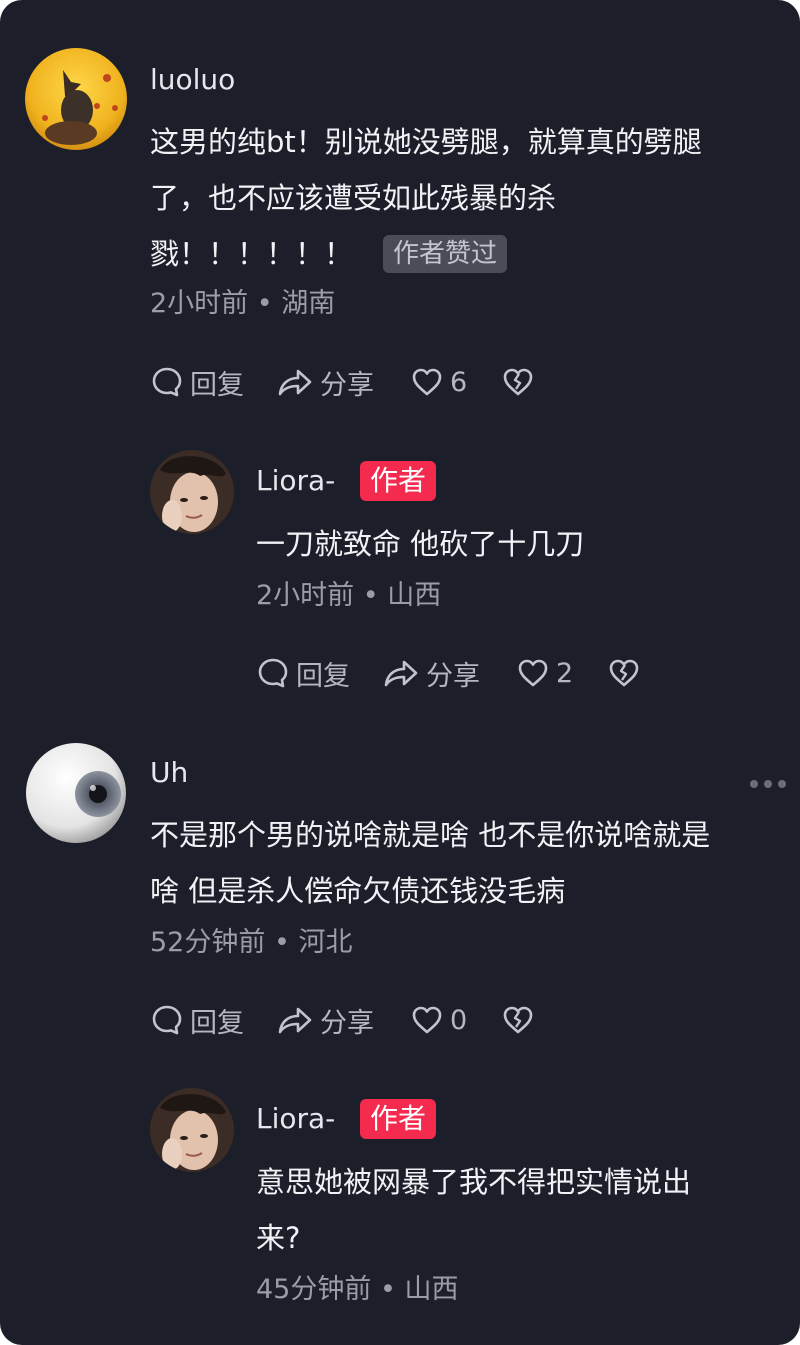  Describe the element at coordinates (349, 595) in the screenshot. I see `comment-meta: 2小时前 • 山西` at that location.